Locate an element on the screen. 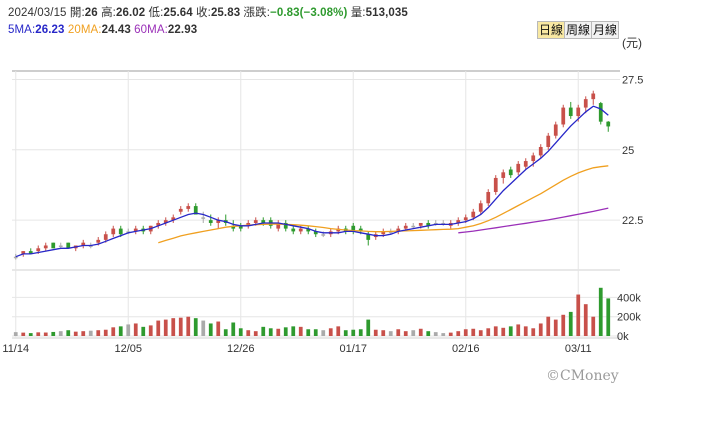  date-tick-label: 11/14 is located at coordinates (15, 349).